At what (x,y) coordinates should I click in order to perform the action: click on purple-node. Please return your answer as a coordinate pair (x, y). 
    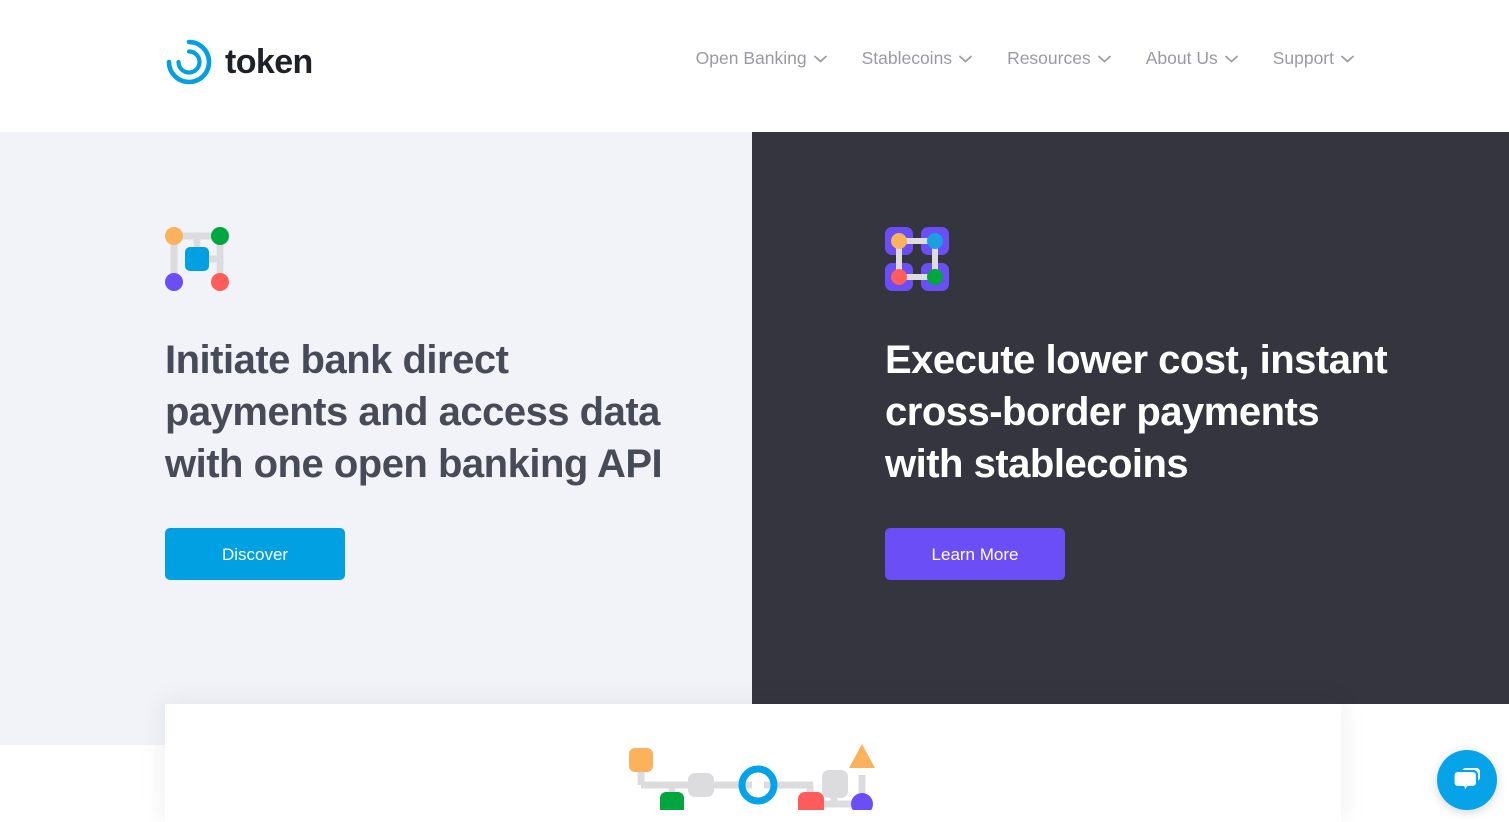
    Looking at the image, I should click on (174, 282).